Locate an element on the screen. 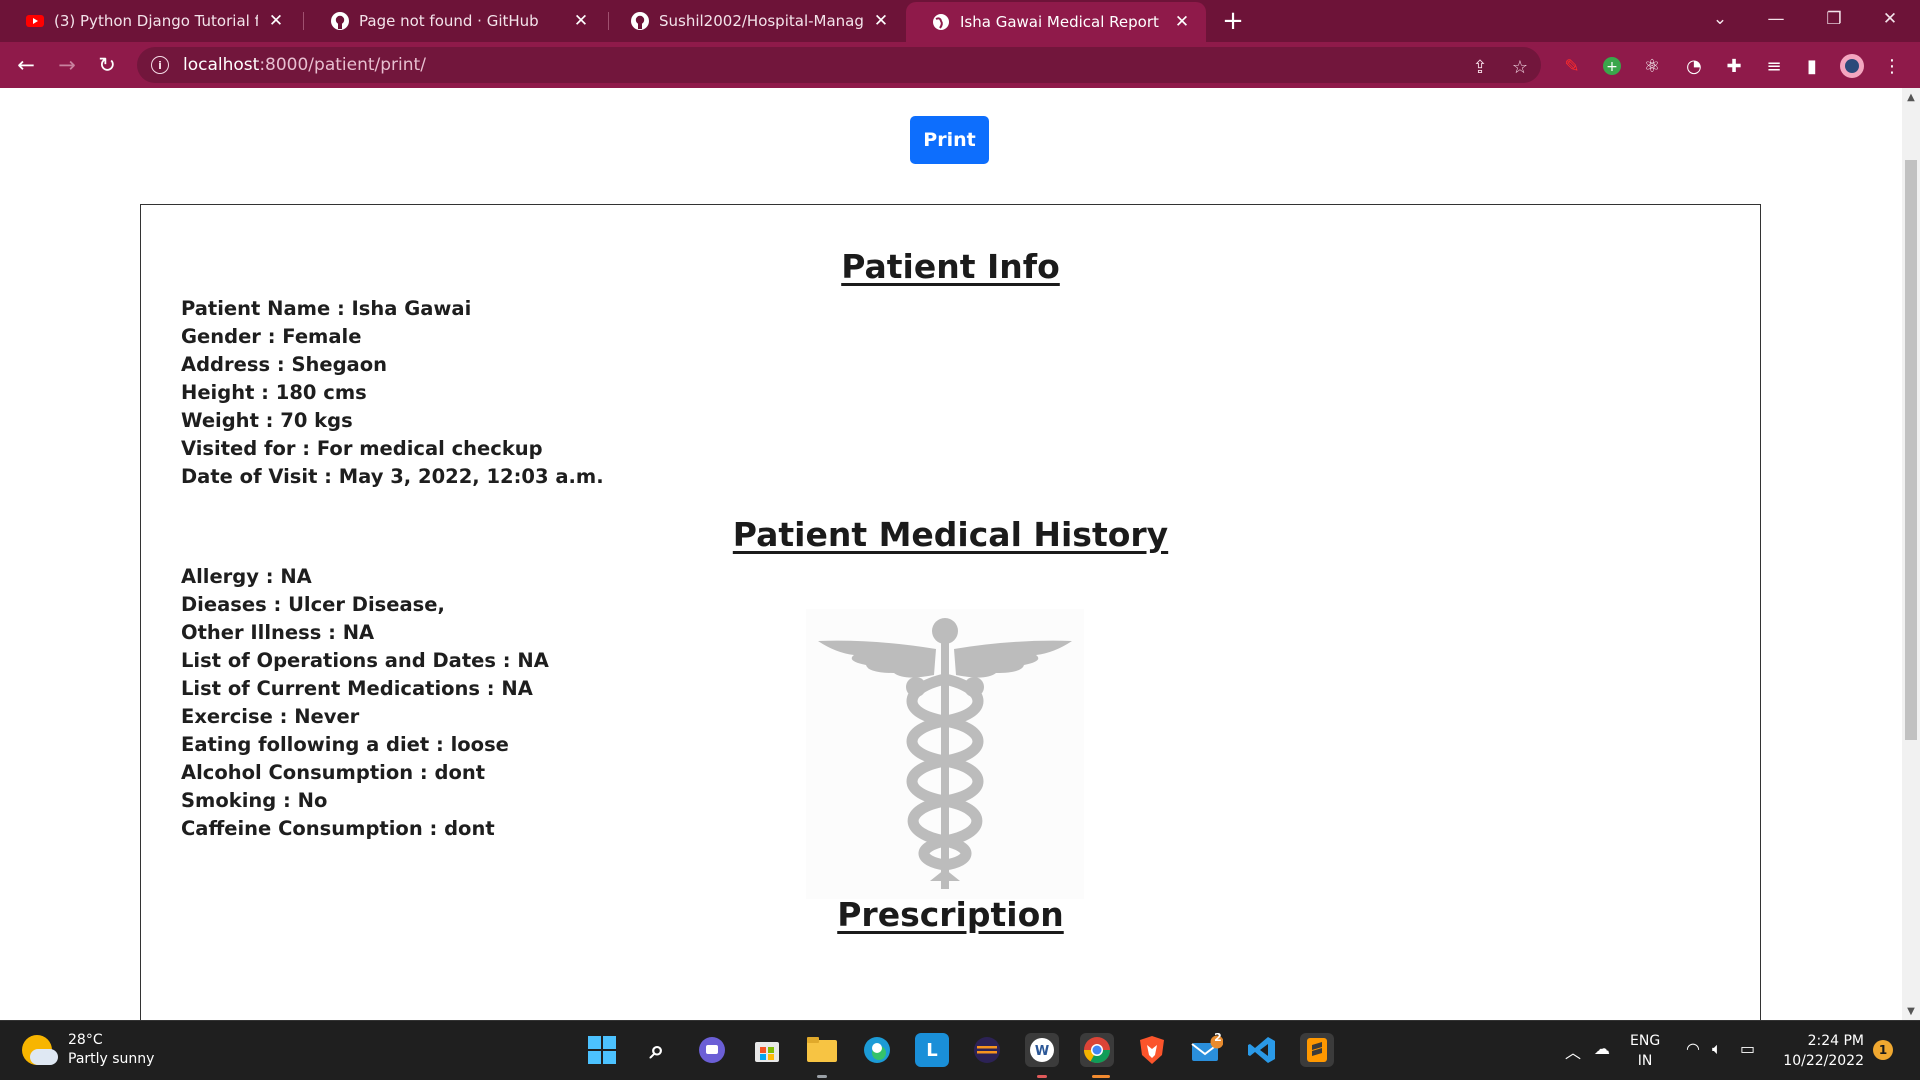 The image size is (1920, 1080). tab-youtube: (3) Python Django Tutorial for Be ✕ is located at coordinates (150, 21).